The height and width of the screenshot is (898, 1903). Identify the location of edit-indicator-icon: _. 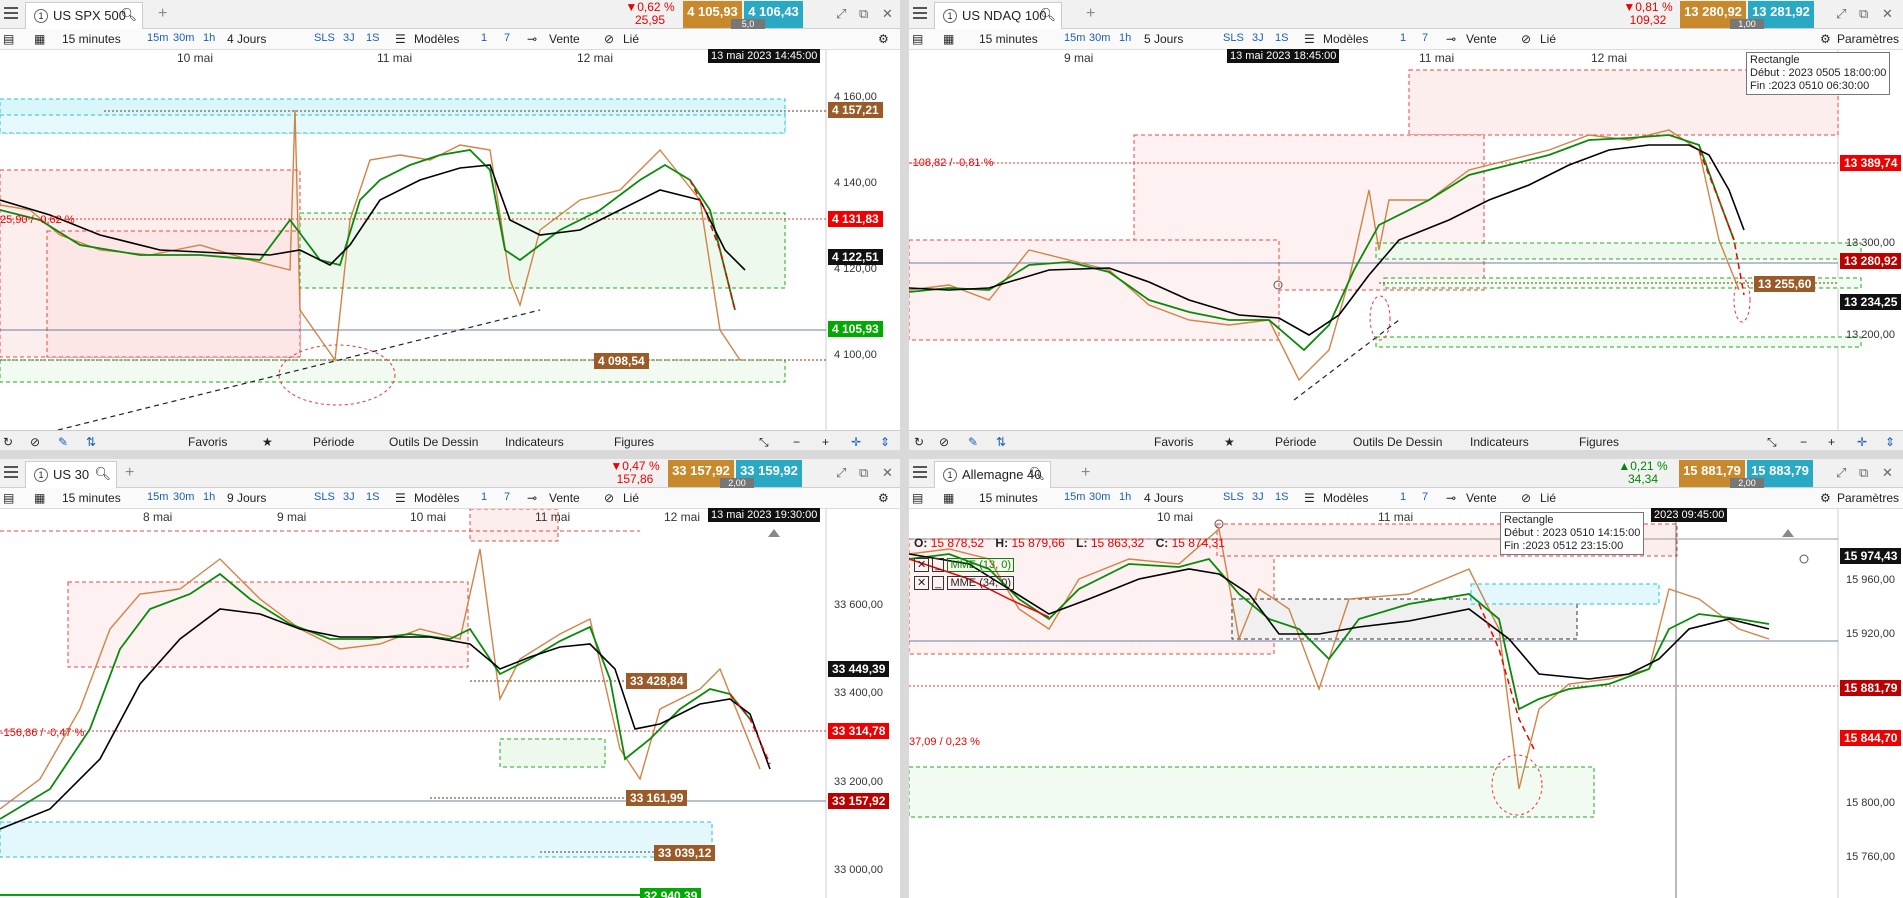
(938, 583).